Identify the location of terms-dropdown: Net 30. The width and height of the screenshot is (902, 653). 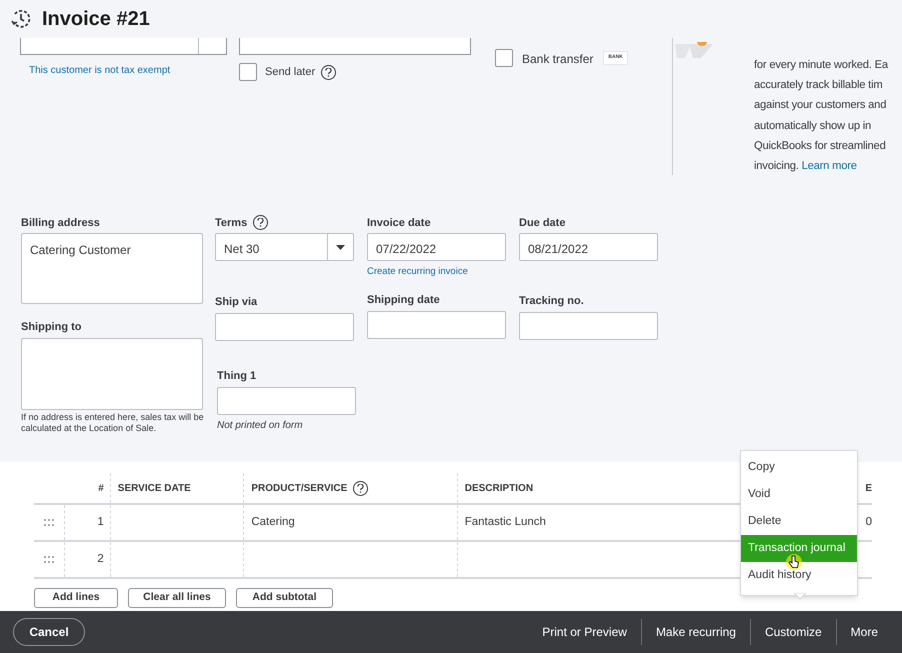
(284, 247).